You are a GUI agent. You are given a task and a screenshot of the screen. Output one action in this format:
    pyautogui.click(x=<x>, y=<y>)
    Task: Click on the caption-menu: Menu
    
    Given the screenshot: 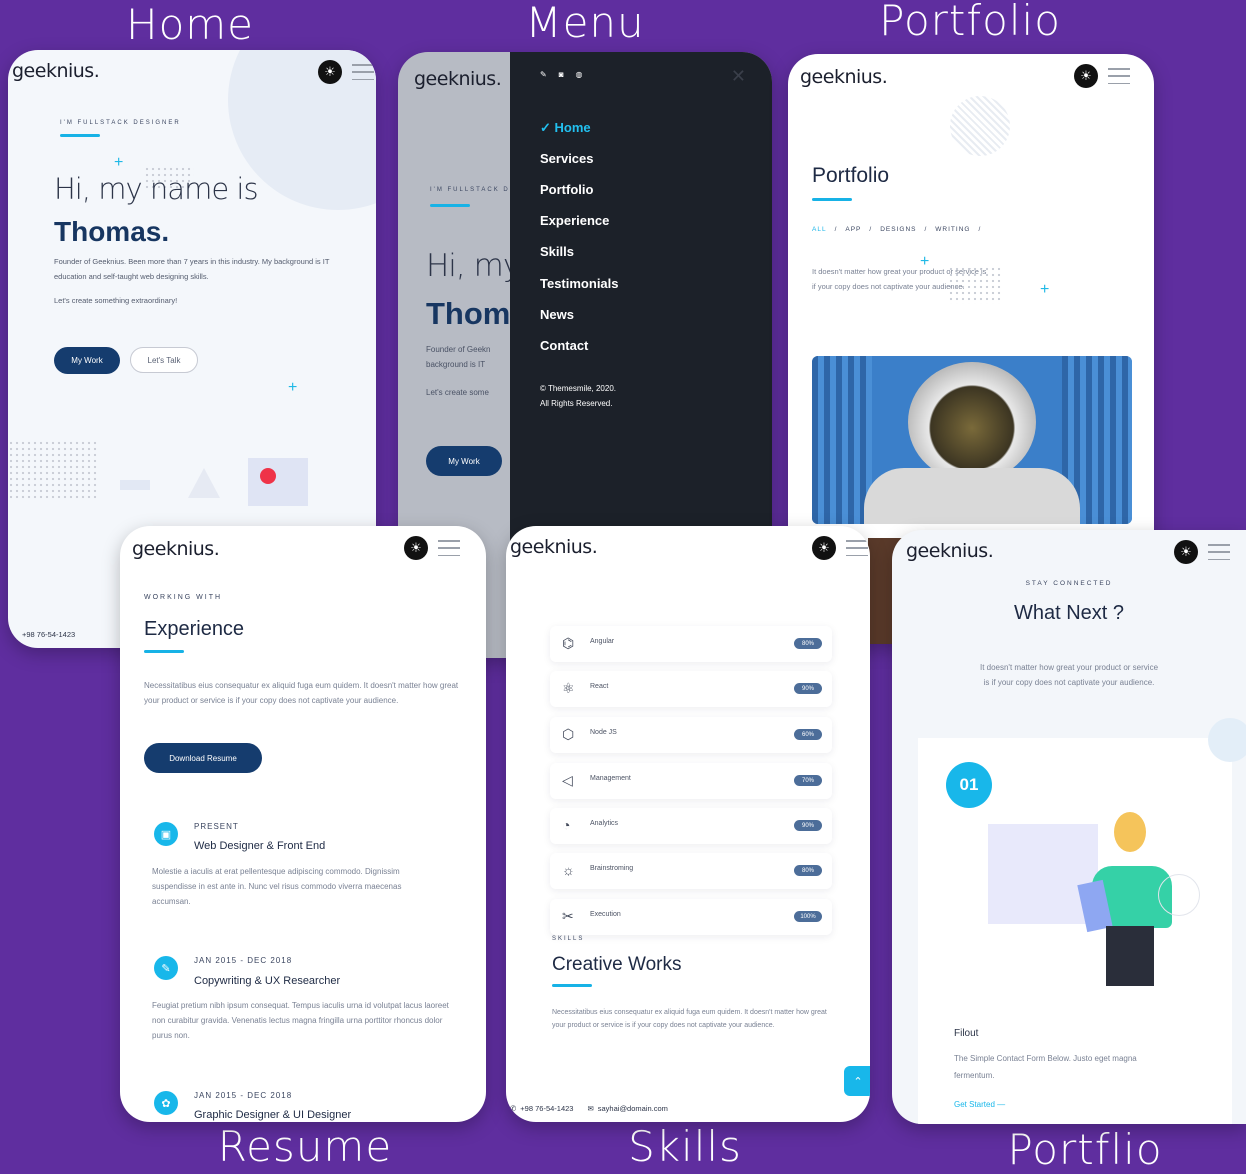 What is the action you would take?
    pyautogui.click(x=585, y=23)
    